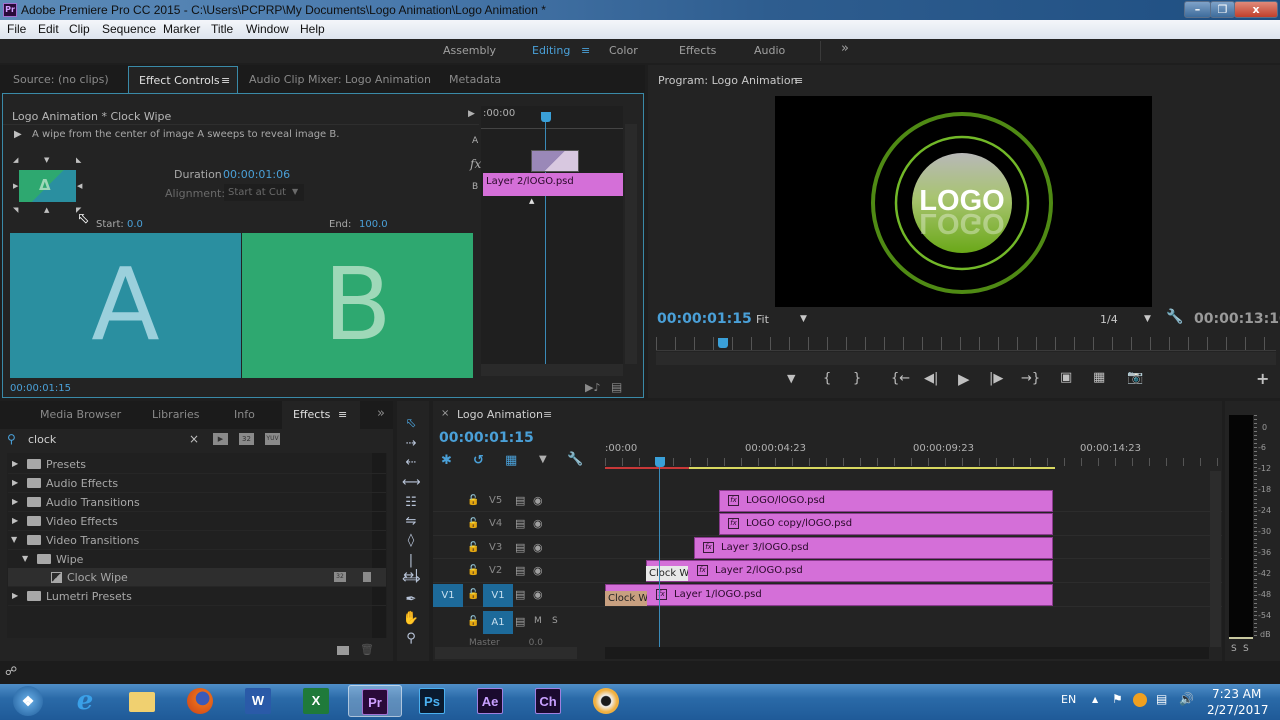 This screenshot has width=1280, height=720. Describe the element at coordinates (667, 573) in the screenshot. I see `transition-clock-wipe-v2: Clock W` at that location.